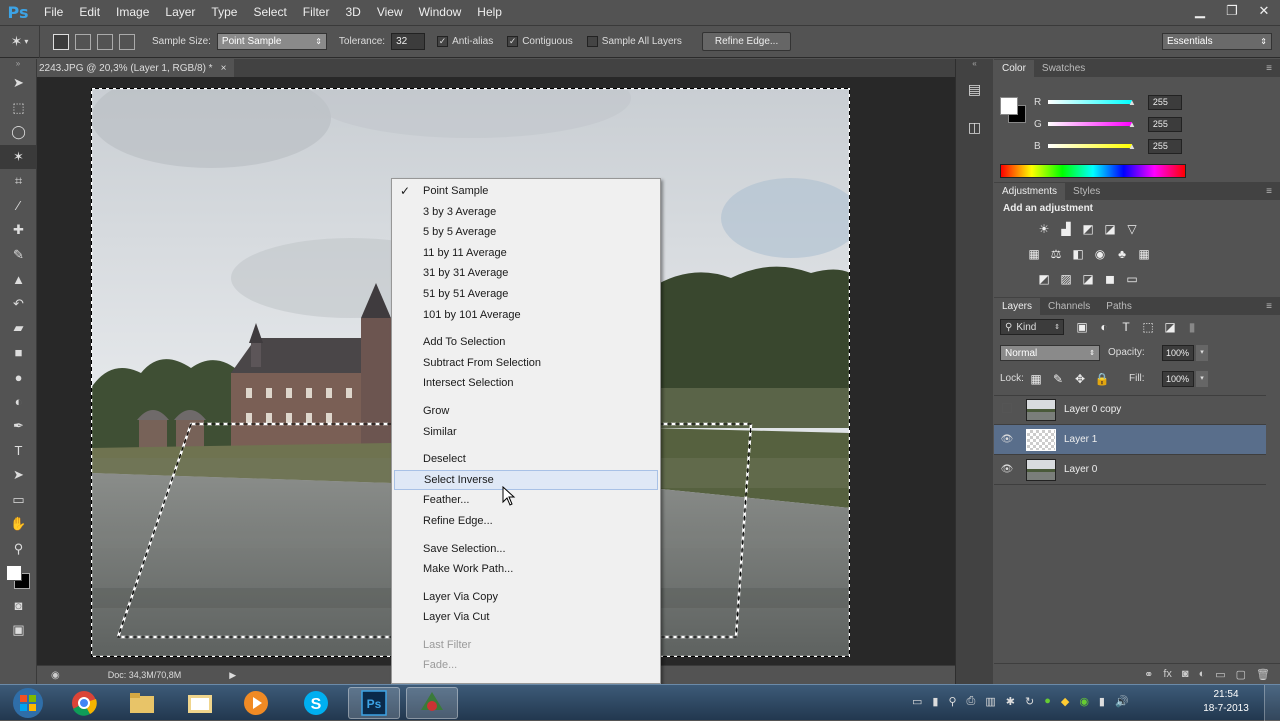  What do you see at coordinates (1200, 11) in the screenshot?
I see `minimize-button: ▁` at bounding box center [1200, 11].